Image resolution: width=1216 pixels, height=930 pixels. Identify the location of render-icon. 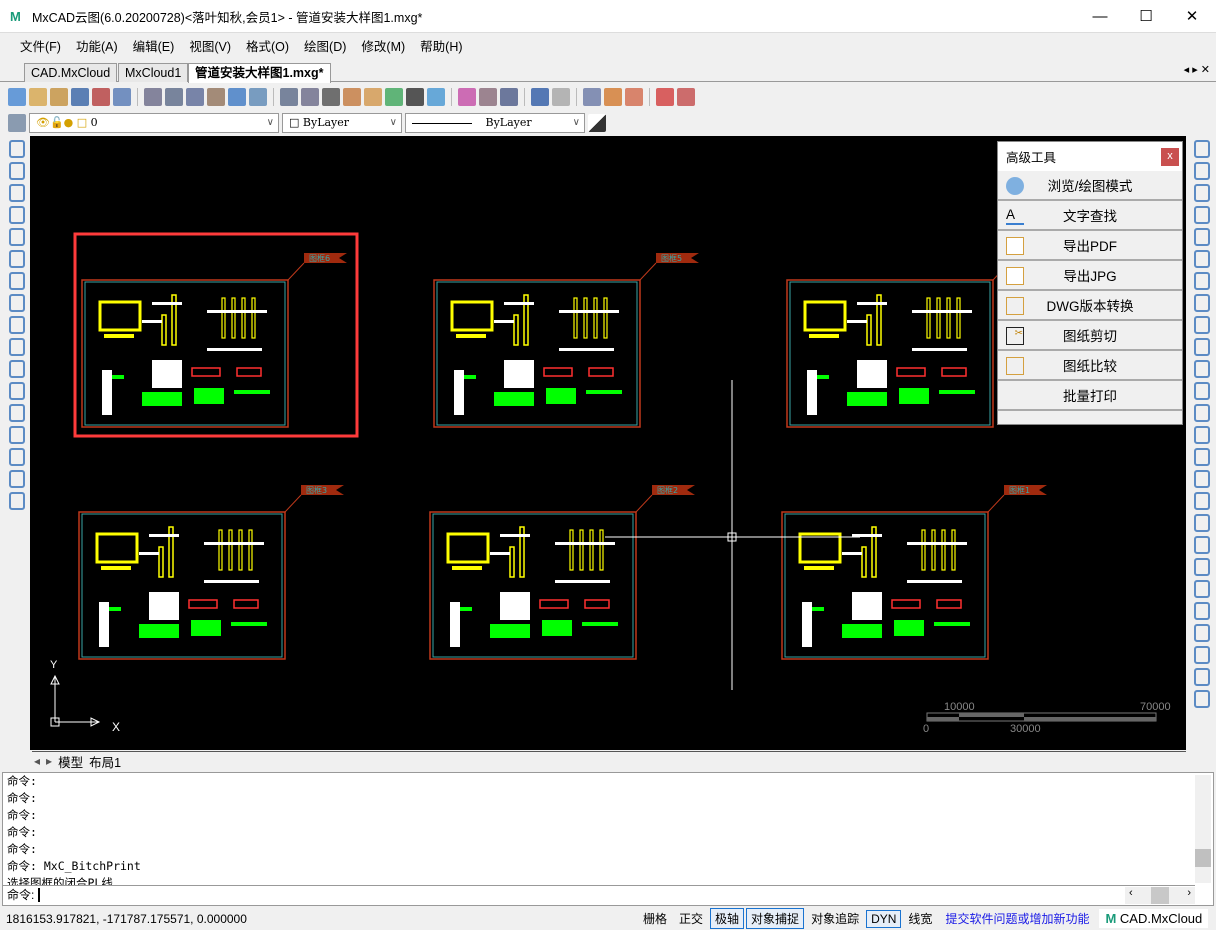
(613, 97).